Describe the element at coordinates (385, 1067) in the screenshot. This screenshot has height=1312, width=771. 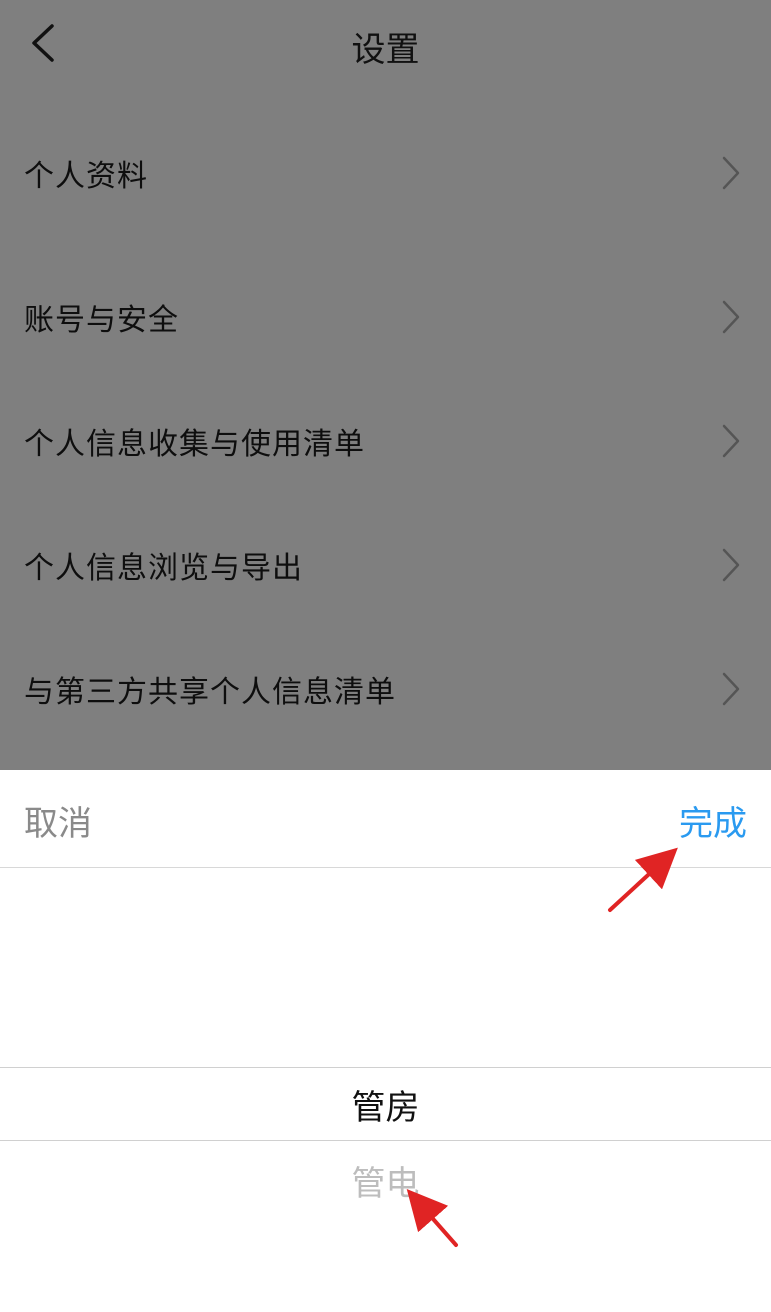
I see `selection-line-top` at that location.